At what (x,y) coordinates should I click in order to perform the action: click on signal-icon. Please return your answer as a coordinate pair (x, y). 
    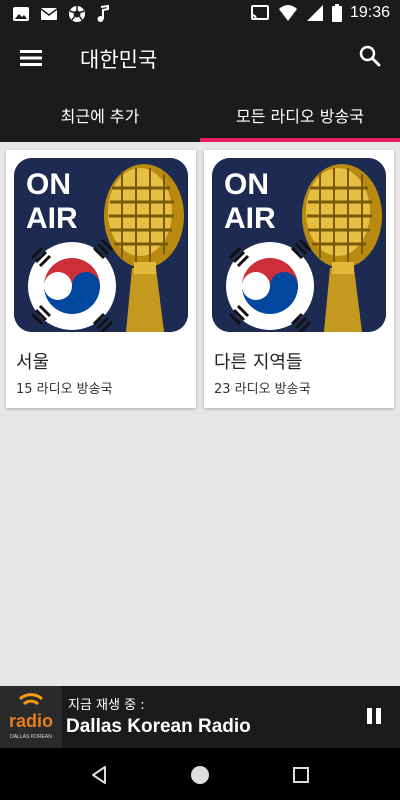
    Looking at the image, I should click on (314, 13).